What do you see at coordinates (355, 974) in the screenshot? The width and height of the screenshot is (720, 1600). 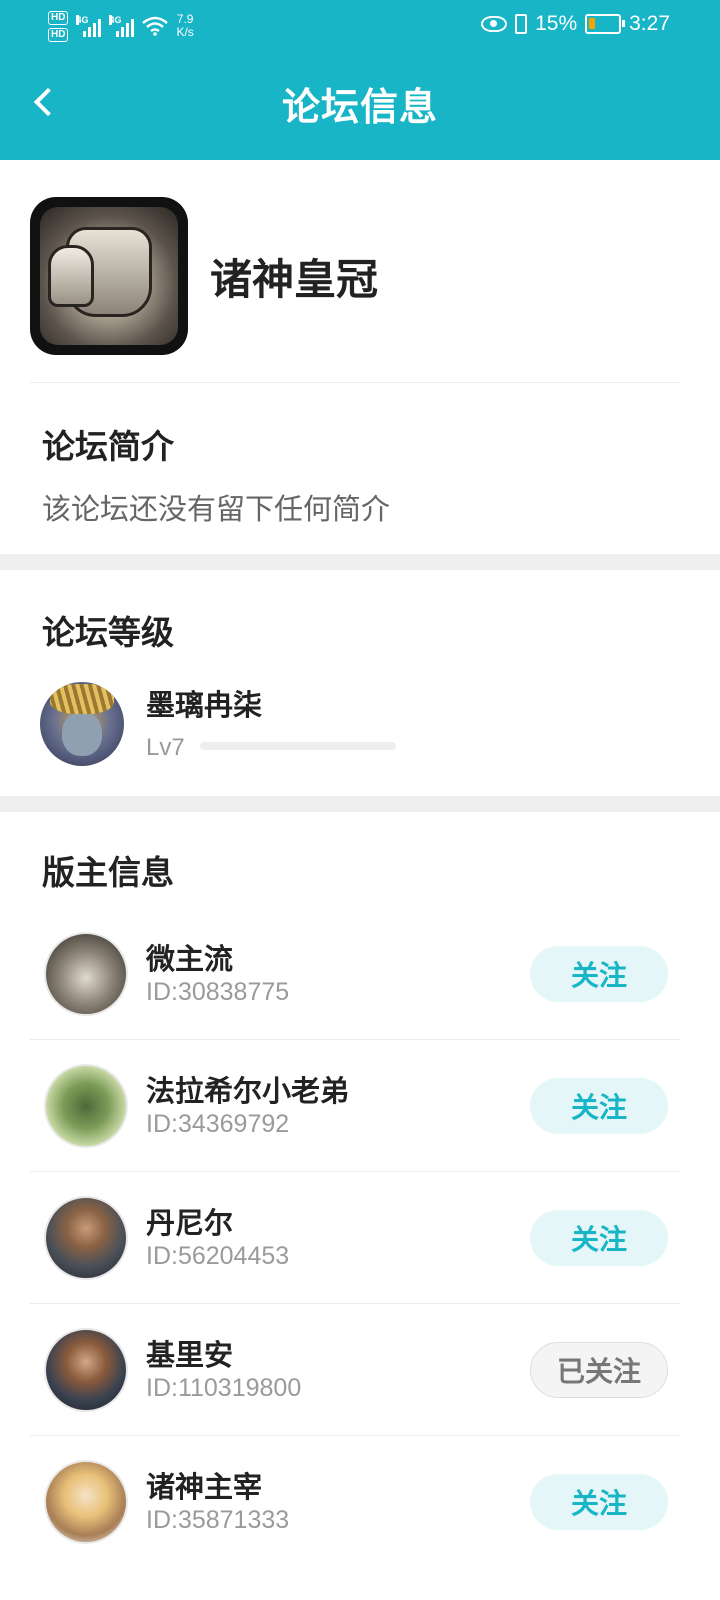 I see `moderator-row: 微主流 ID:30838775 关注` at bounding box center [355, 974].